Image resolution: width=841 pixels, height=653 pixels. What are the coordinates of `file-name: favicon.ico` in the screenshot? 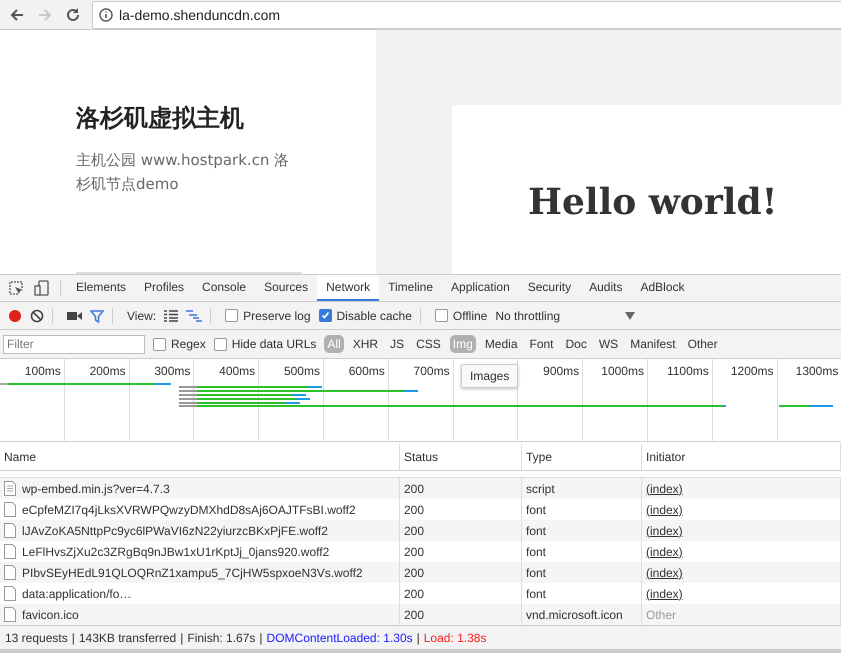 It's located at (50, 615).